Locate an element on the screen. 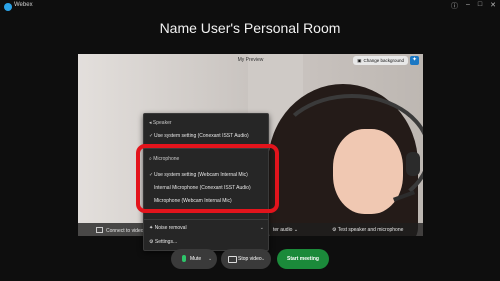  test-icon: ⚙ is located at coordinates (334, 230).